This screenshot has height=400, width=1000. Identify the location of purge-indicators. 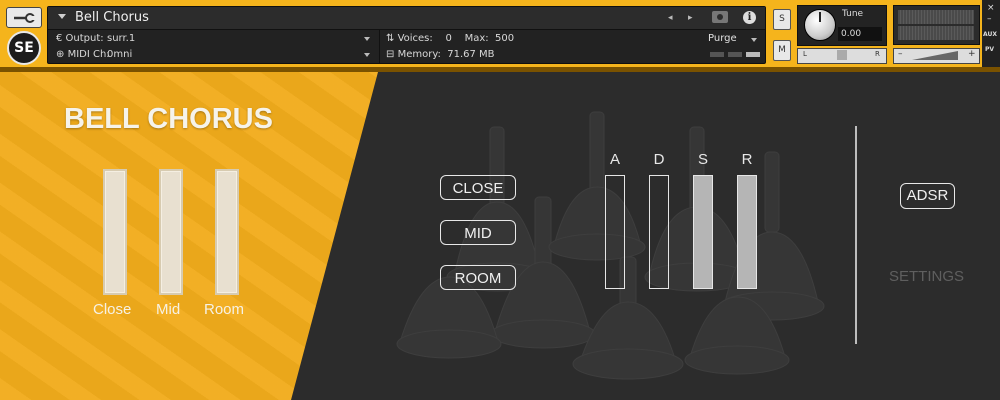
(736, 54).